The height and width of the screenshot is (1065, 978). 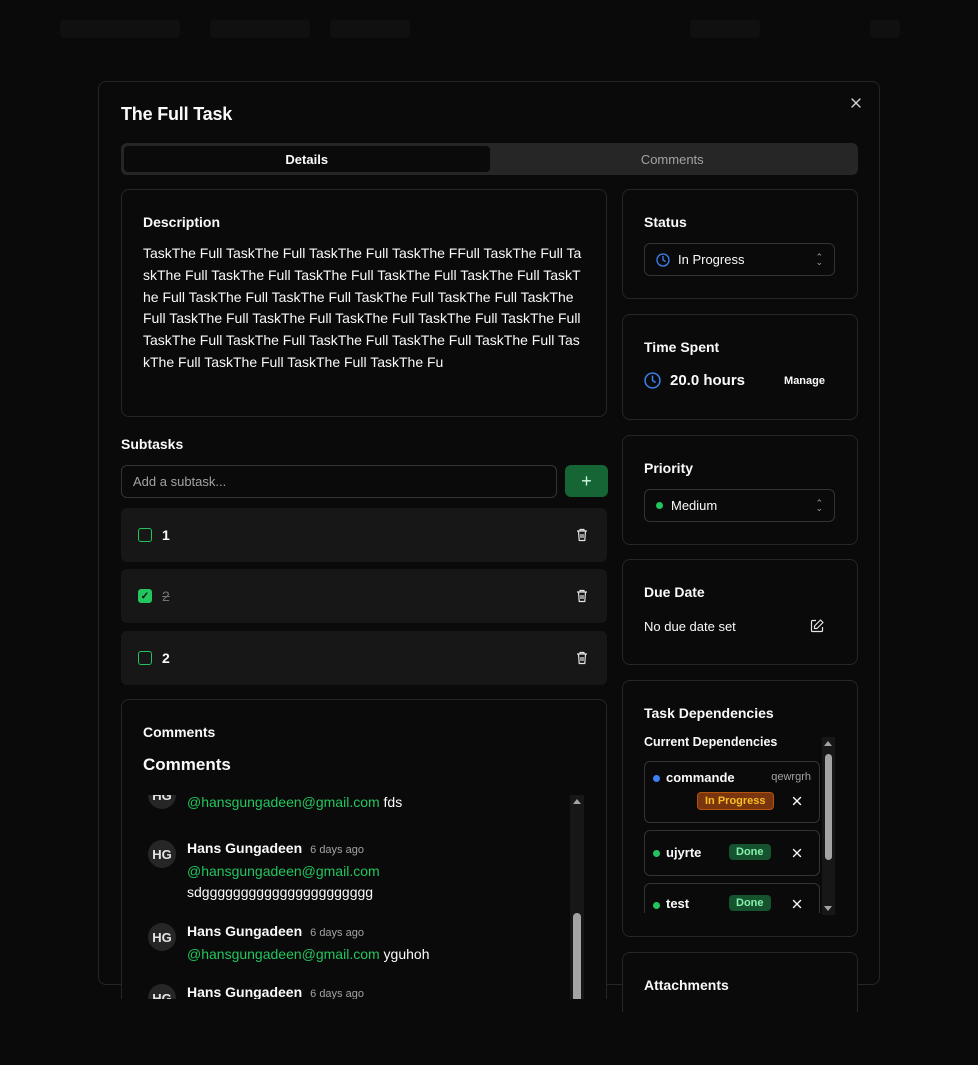 What do you see at coordinates (577, 897) in the screenshot?
I see `comments-scrollbar` at bounding box center [577, 897].